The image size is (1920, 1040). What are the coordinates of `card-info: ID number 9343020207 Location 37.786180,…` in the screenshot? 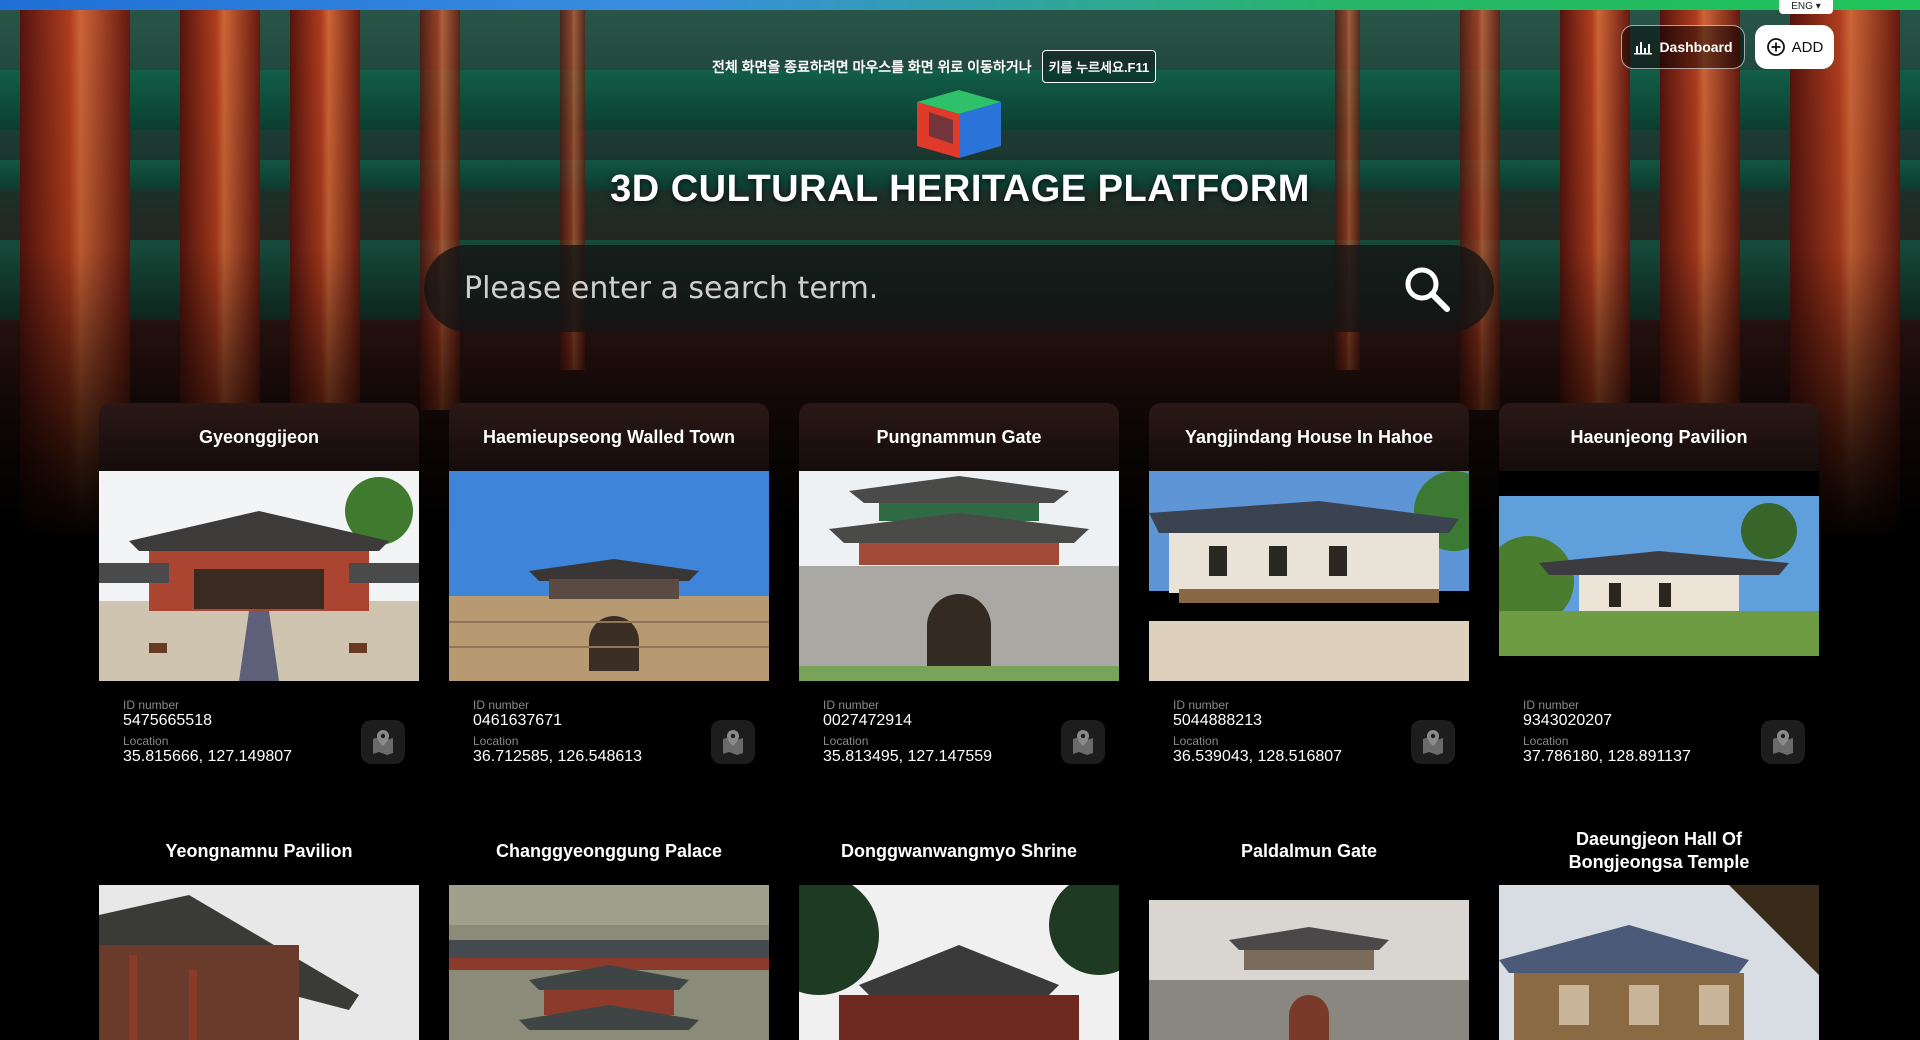 It's located at (1659, 736).